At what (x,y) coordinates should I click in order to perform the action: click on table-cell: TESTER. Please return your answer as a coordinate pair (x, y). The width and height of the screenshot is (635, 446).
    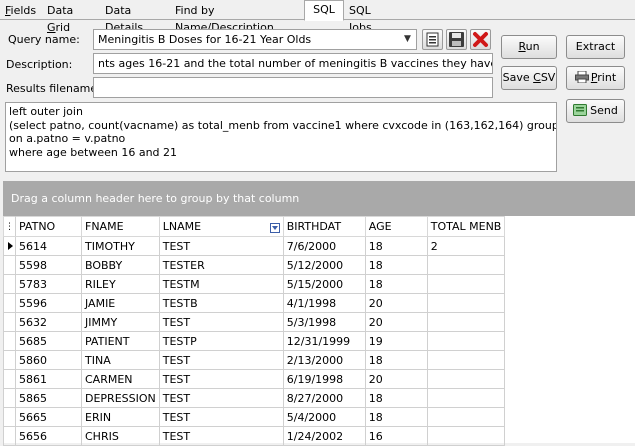
    Looking at the image, I should click on (221, 265).